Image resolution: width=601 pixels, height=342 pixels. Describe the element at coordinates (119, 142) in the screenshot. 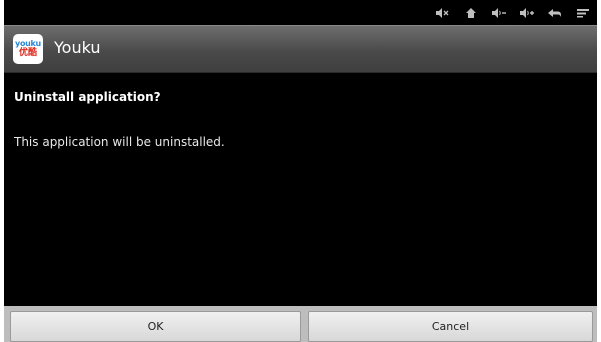

I see `dialog-message: This application will be uninstalled.` at that location.